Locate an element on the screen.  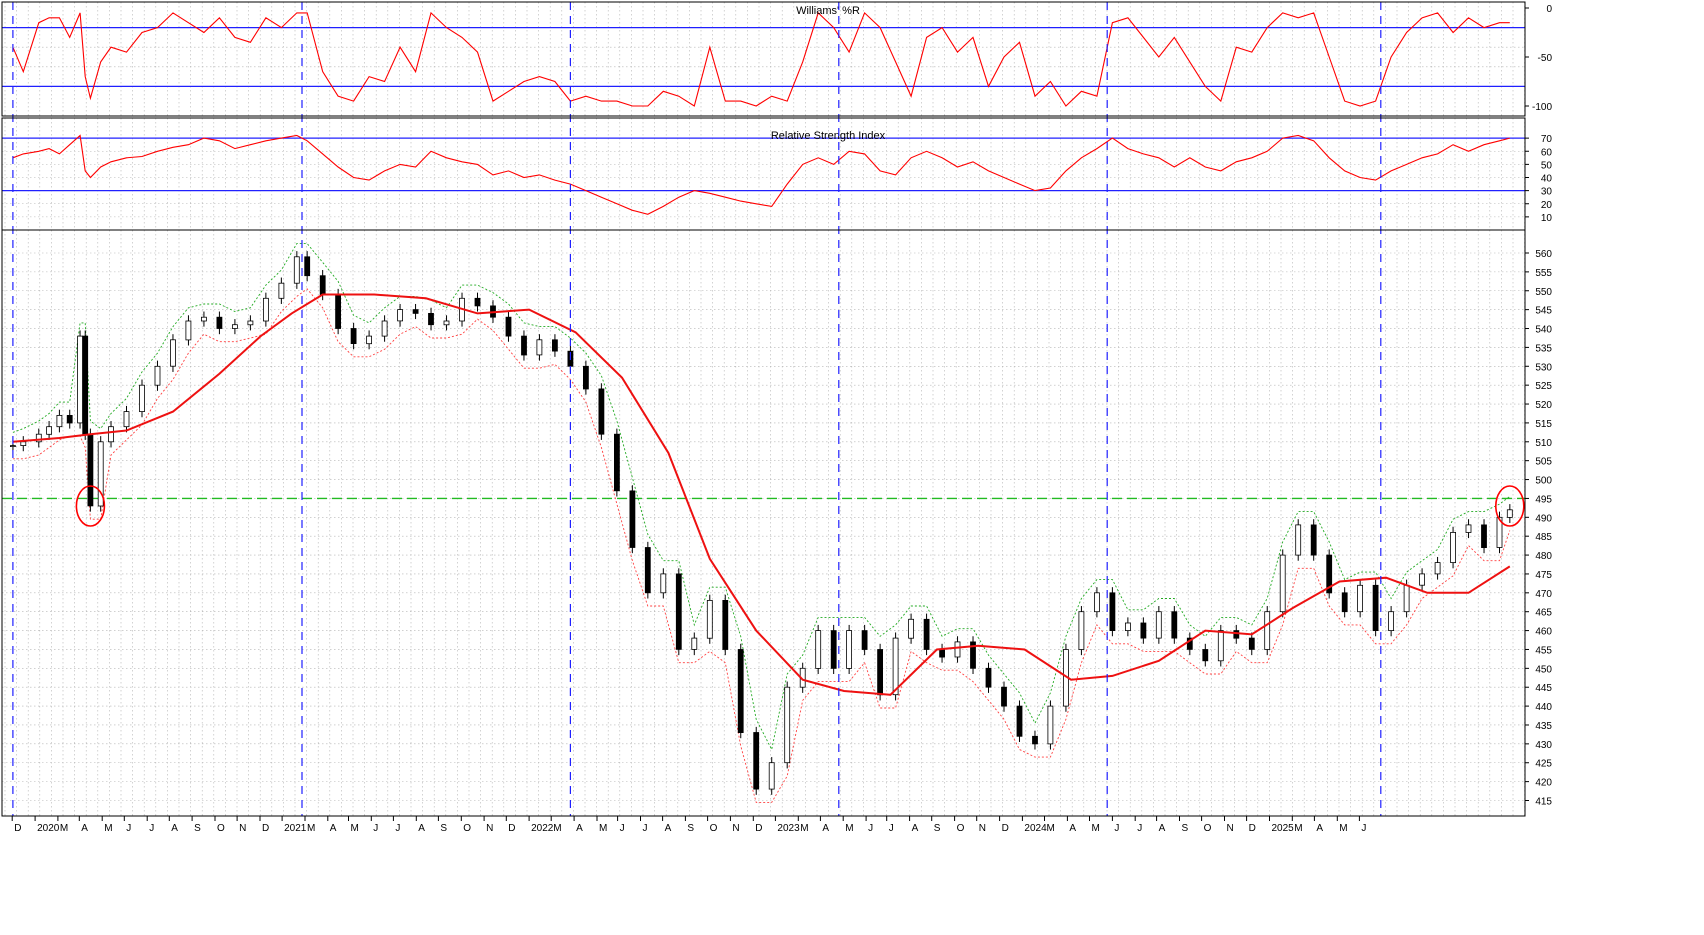
x-tick-label: 2020 is located at coordinates (48, 828).